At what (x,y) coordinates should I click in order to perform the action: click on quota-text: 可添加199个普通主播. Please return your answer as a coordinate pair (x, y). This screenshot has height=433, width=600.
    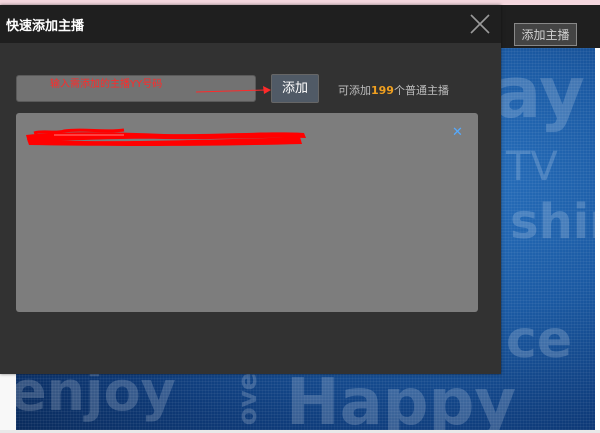
    Looking at the image, I should click on (393, 90).